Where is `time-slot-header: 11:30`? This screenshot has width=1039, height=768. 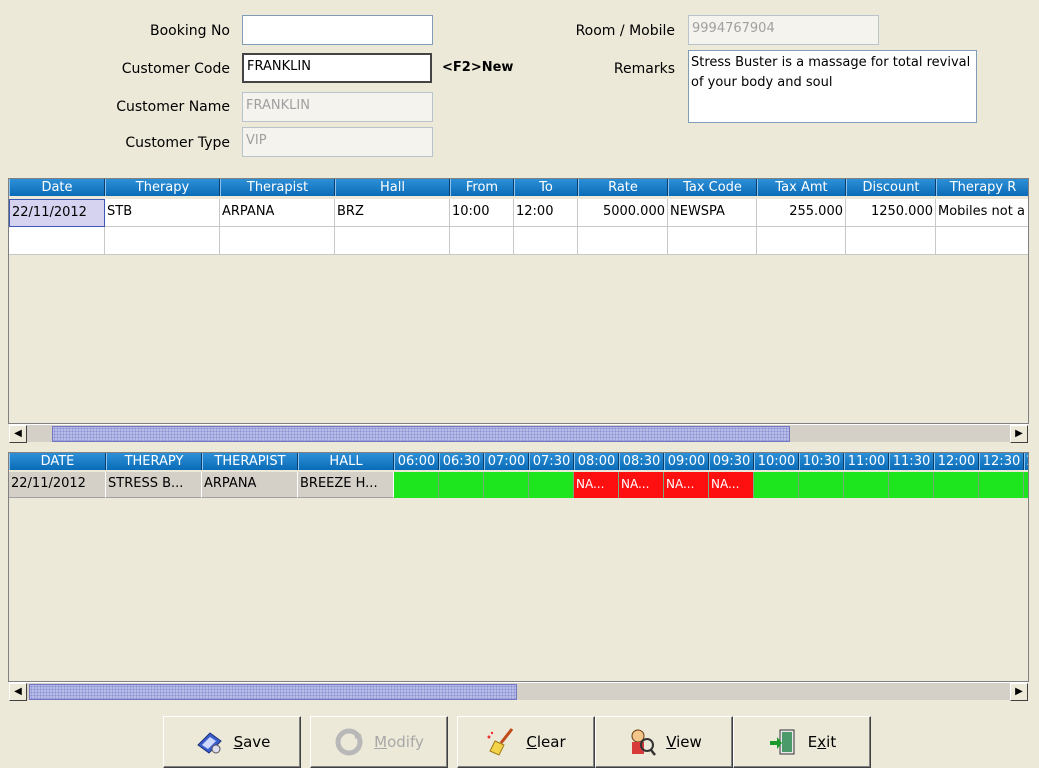 time-slot-header: 11:30 is located at coordinates (911, 461).